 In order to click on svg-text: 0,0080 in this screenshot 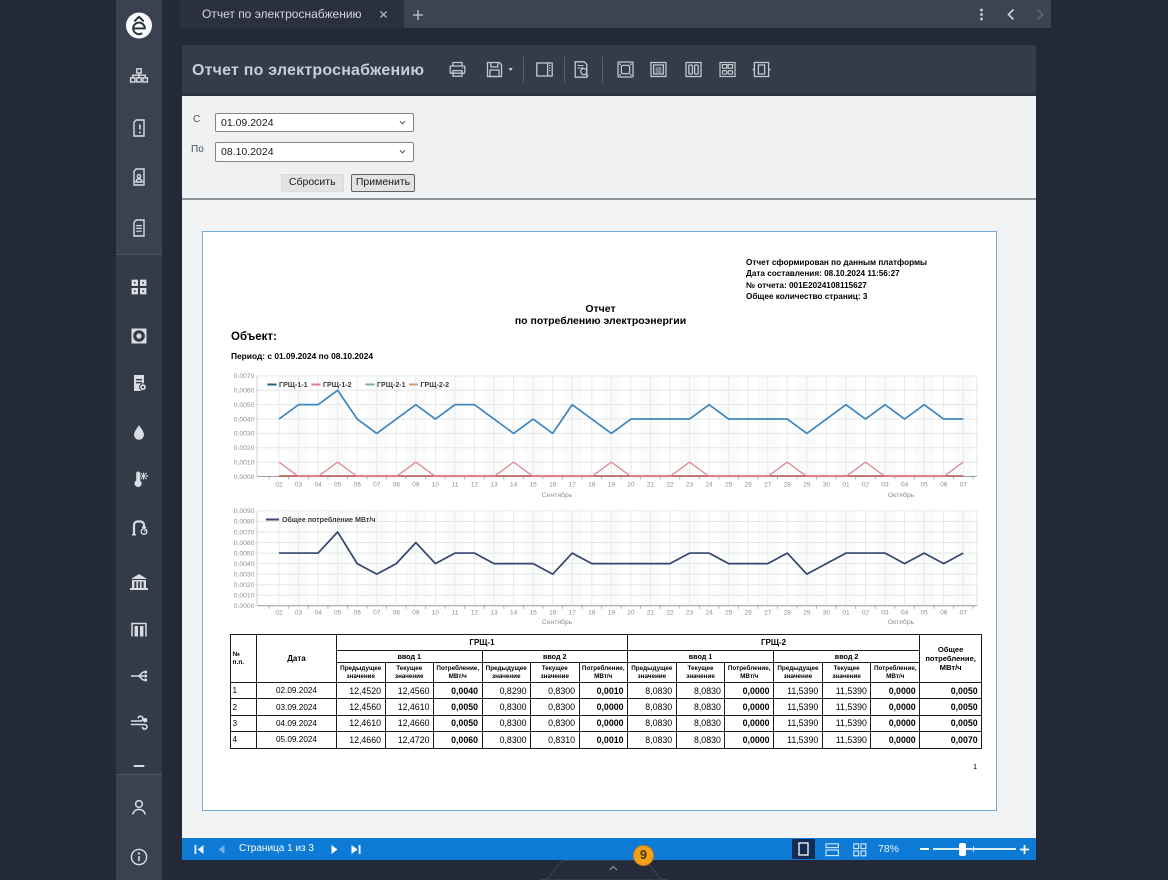, I will do `click(244, 522)`.